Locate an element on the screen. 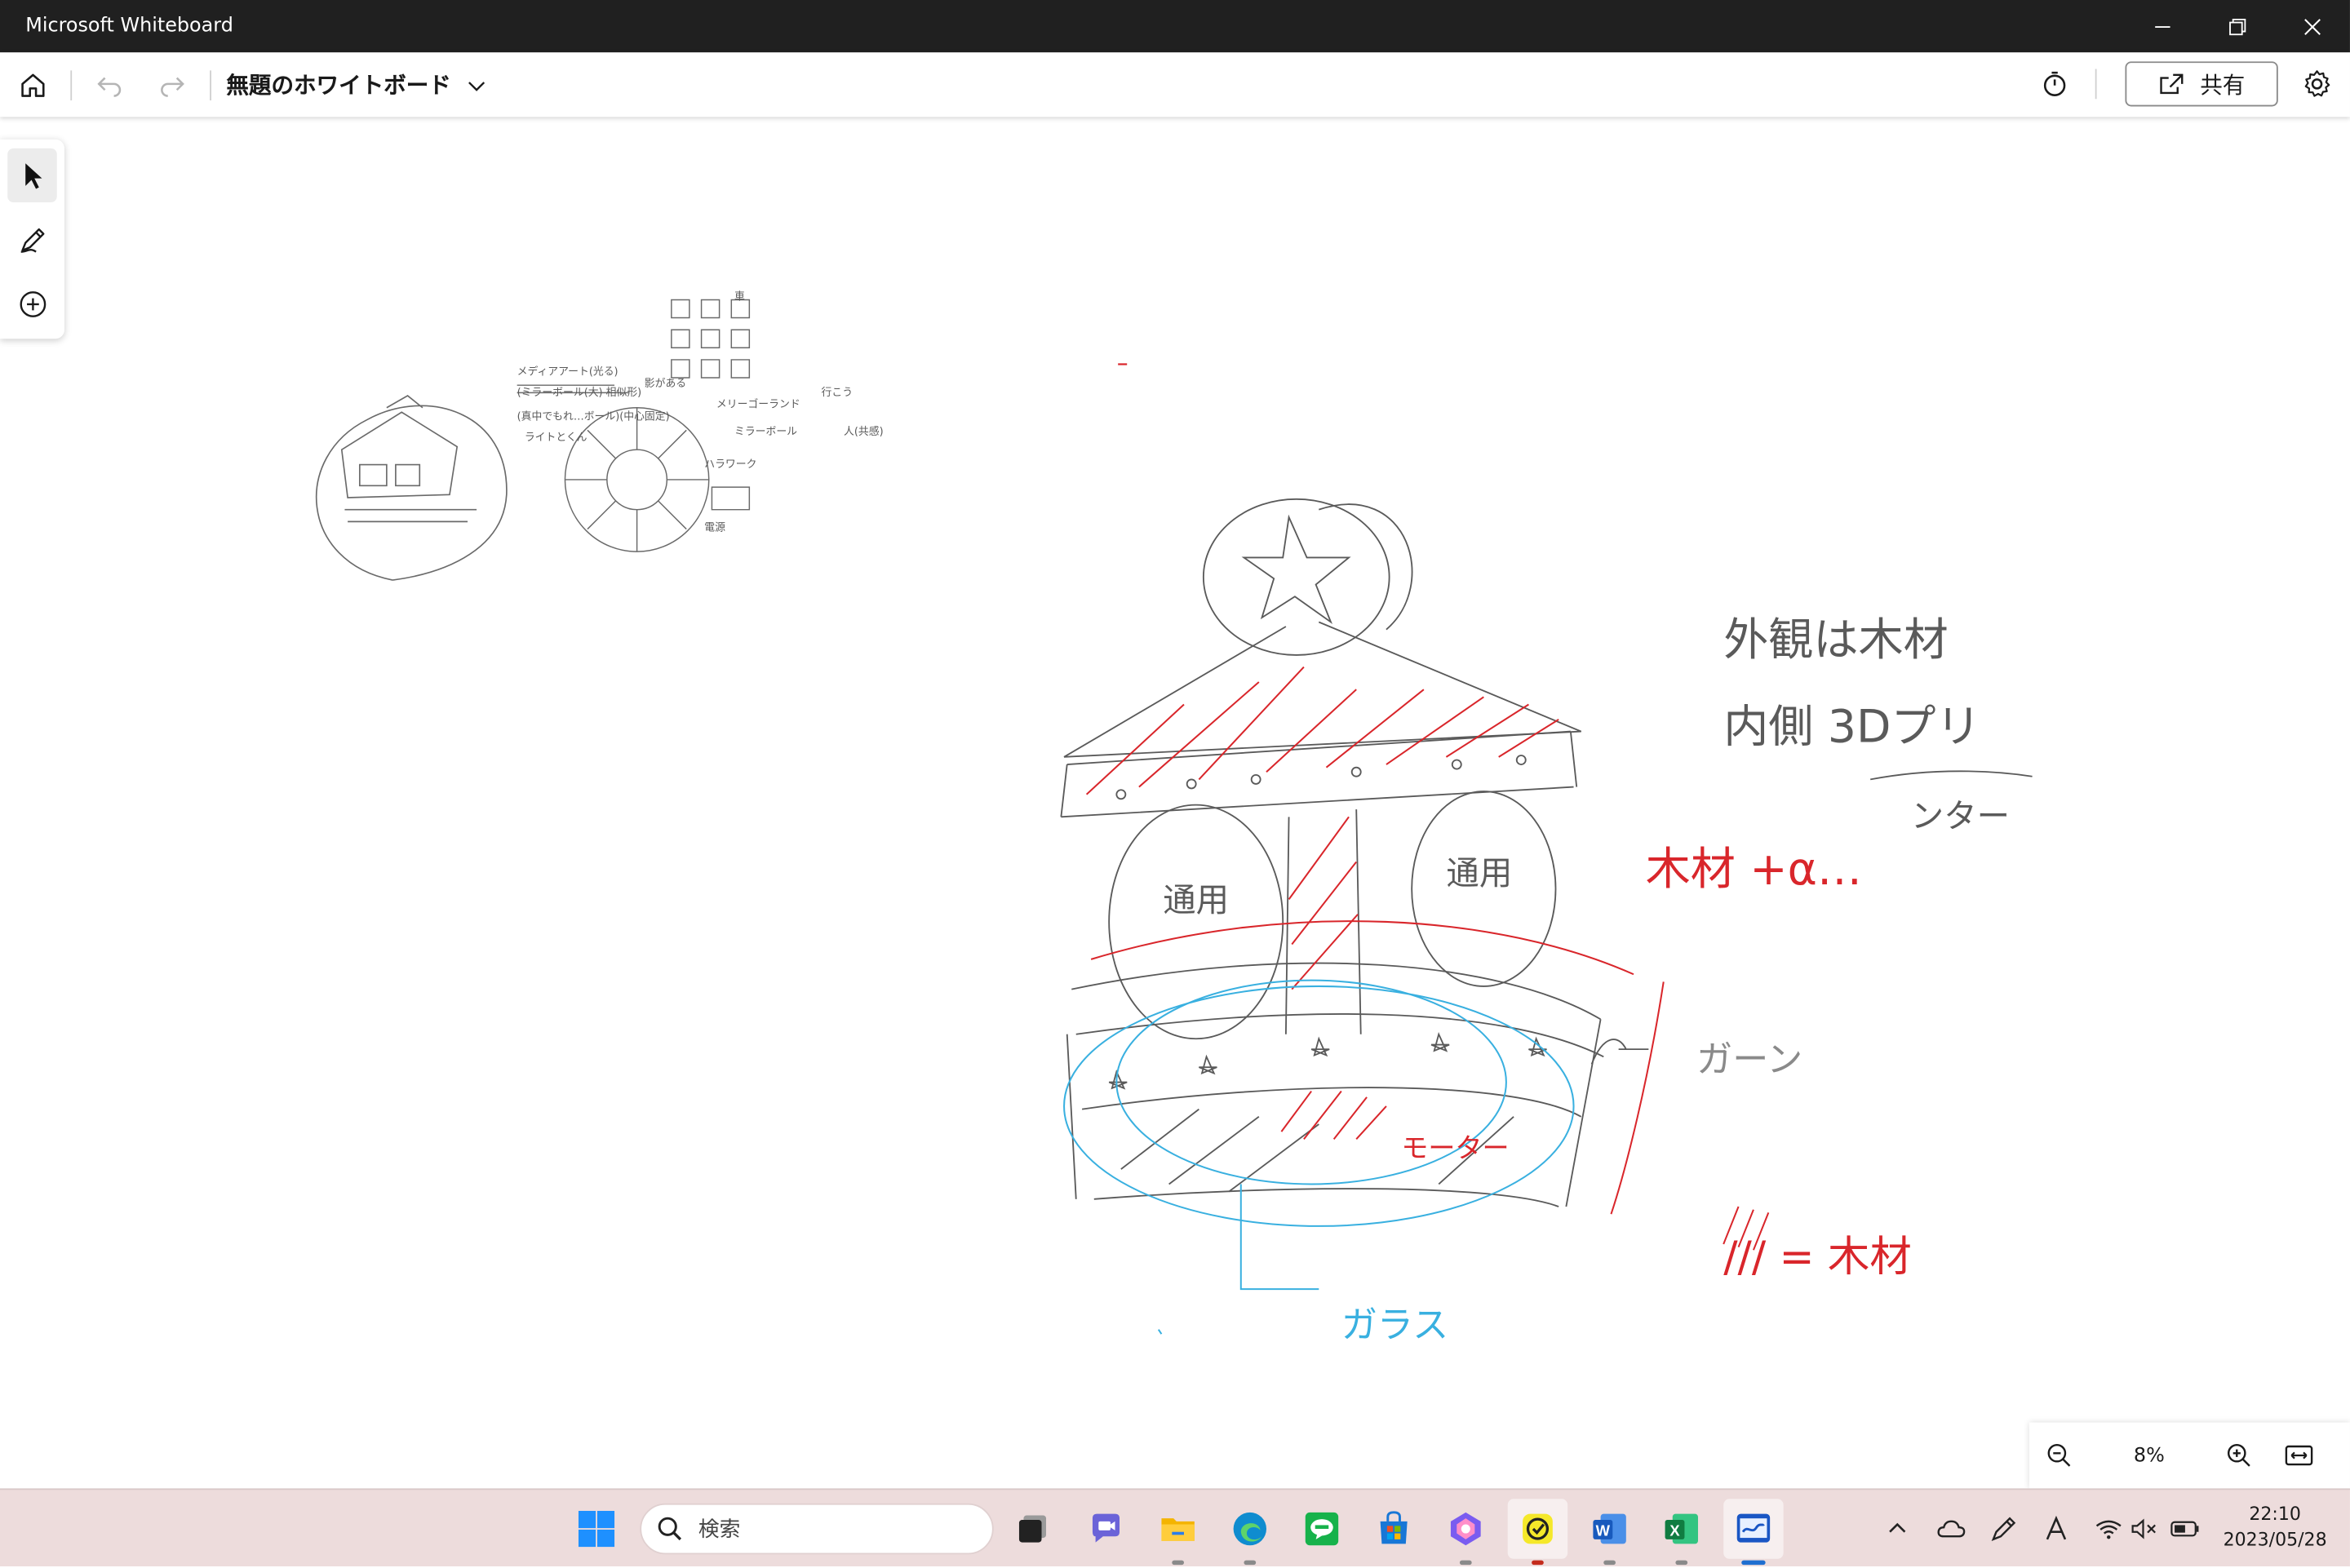  chevron-down-icon is located at coordinates (477, 86).